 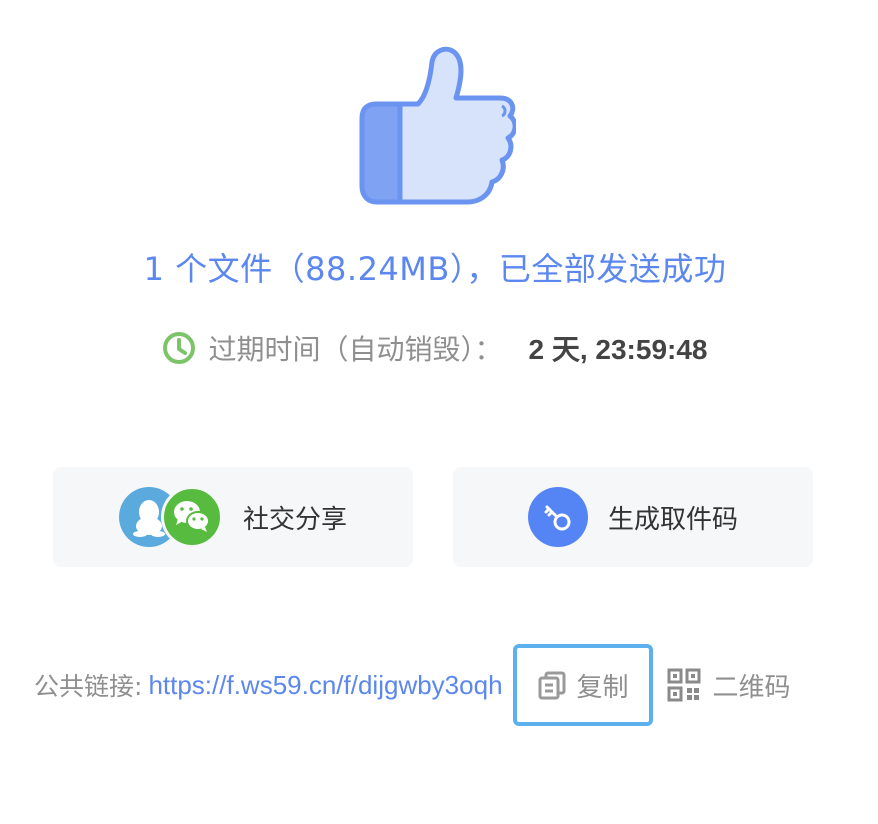 I want to click on expire-label: 过期时间（自动销毁）：, so click(x=355, y=349).